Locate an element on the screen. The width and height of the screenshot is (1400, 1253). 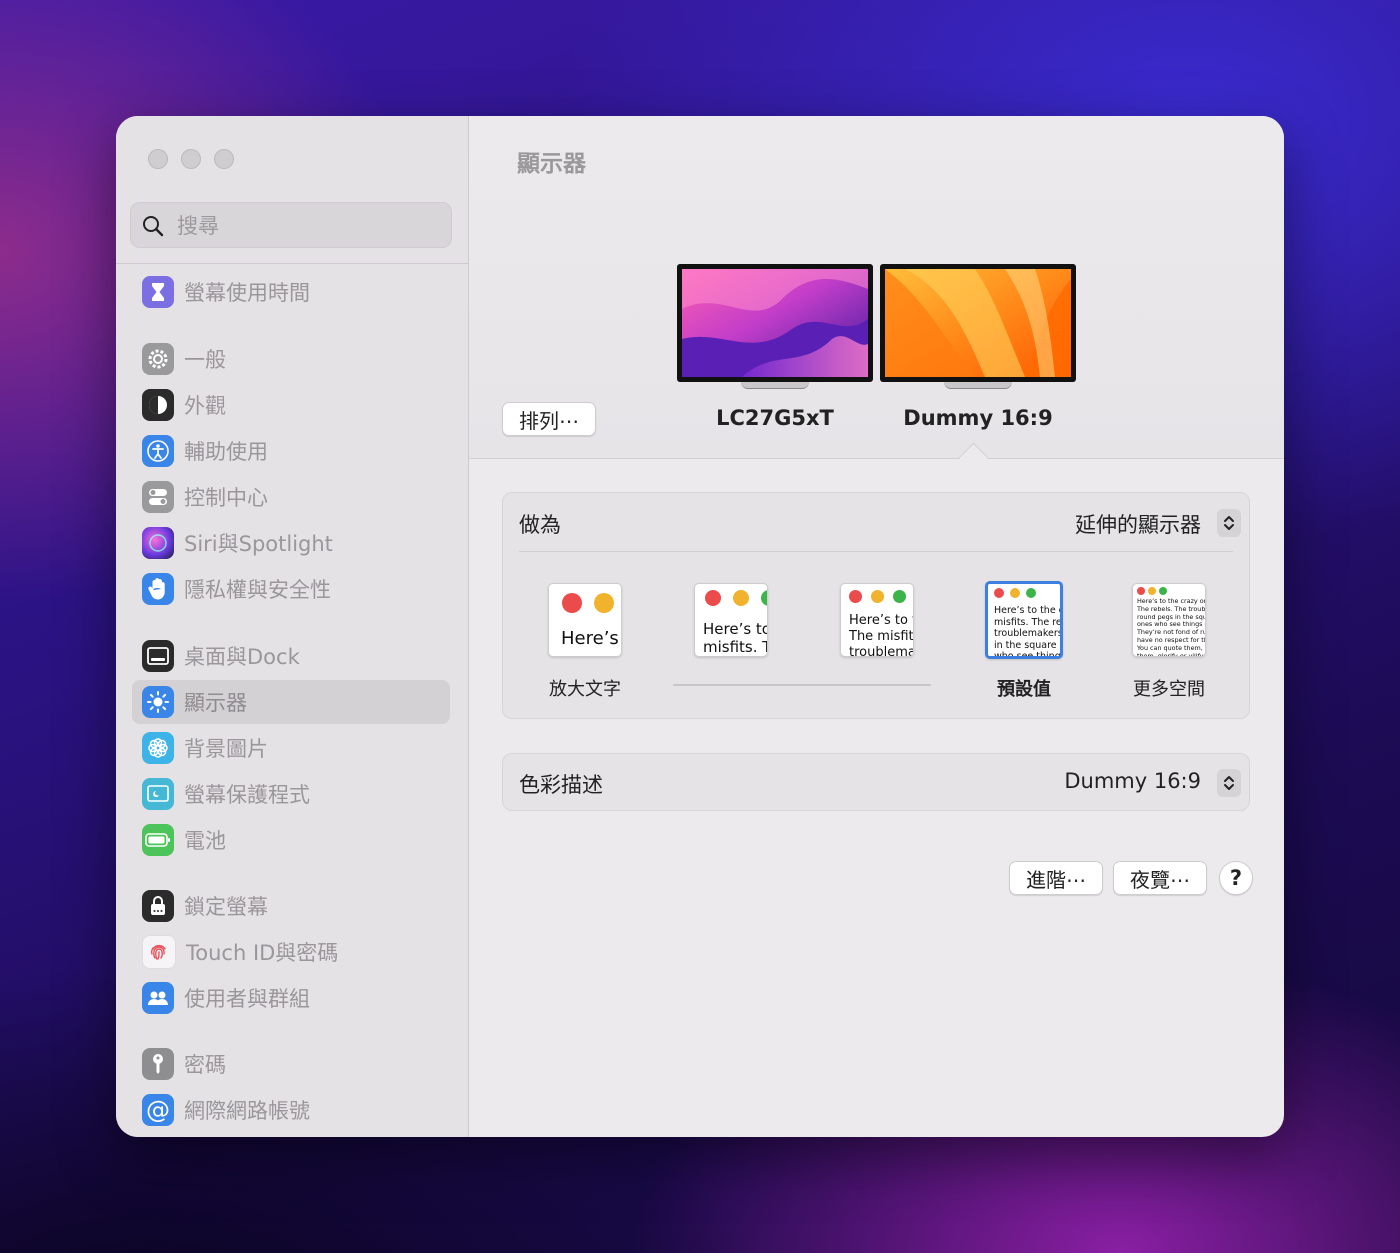
color-profile-label: 色彩描述 is located at coordinates (561, 785).